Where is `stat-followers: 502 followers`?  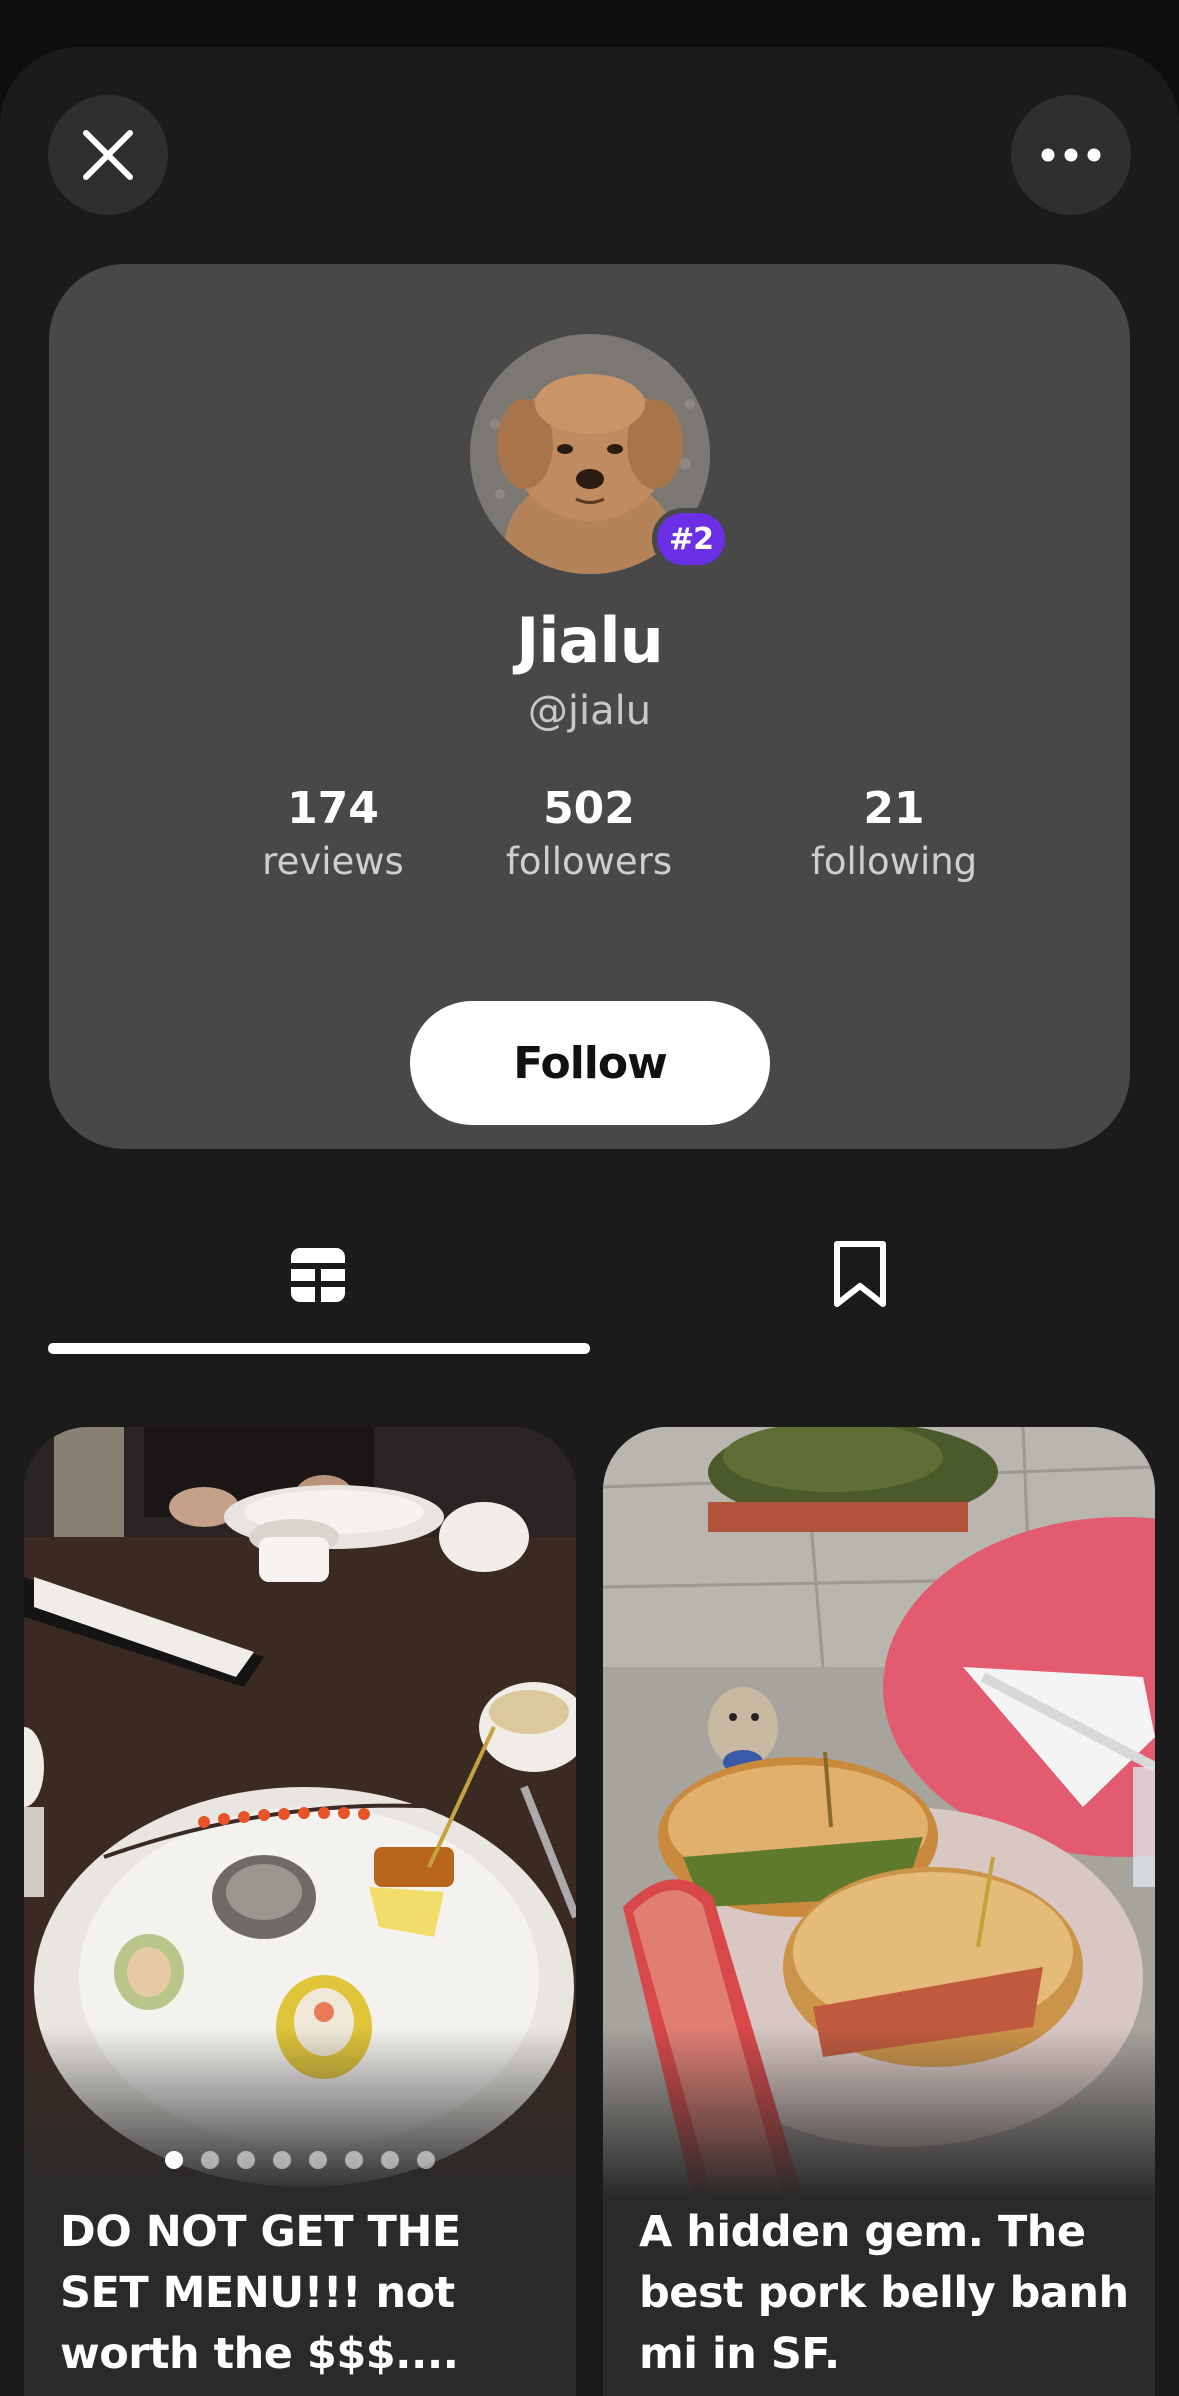 stat-followers: 502 followers is located at coordinates (589, 837).